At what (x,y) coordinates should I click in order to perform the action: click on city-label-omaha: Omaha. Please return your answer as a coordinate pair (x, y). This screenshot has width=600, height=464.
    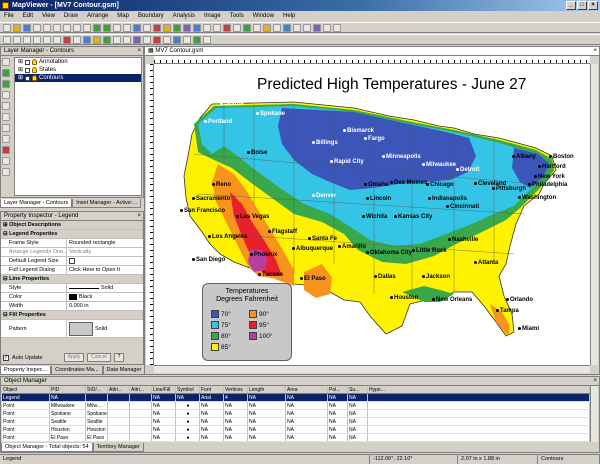
    Looking at the image, I should click on (375, 185).